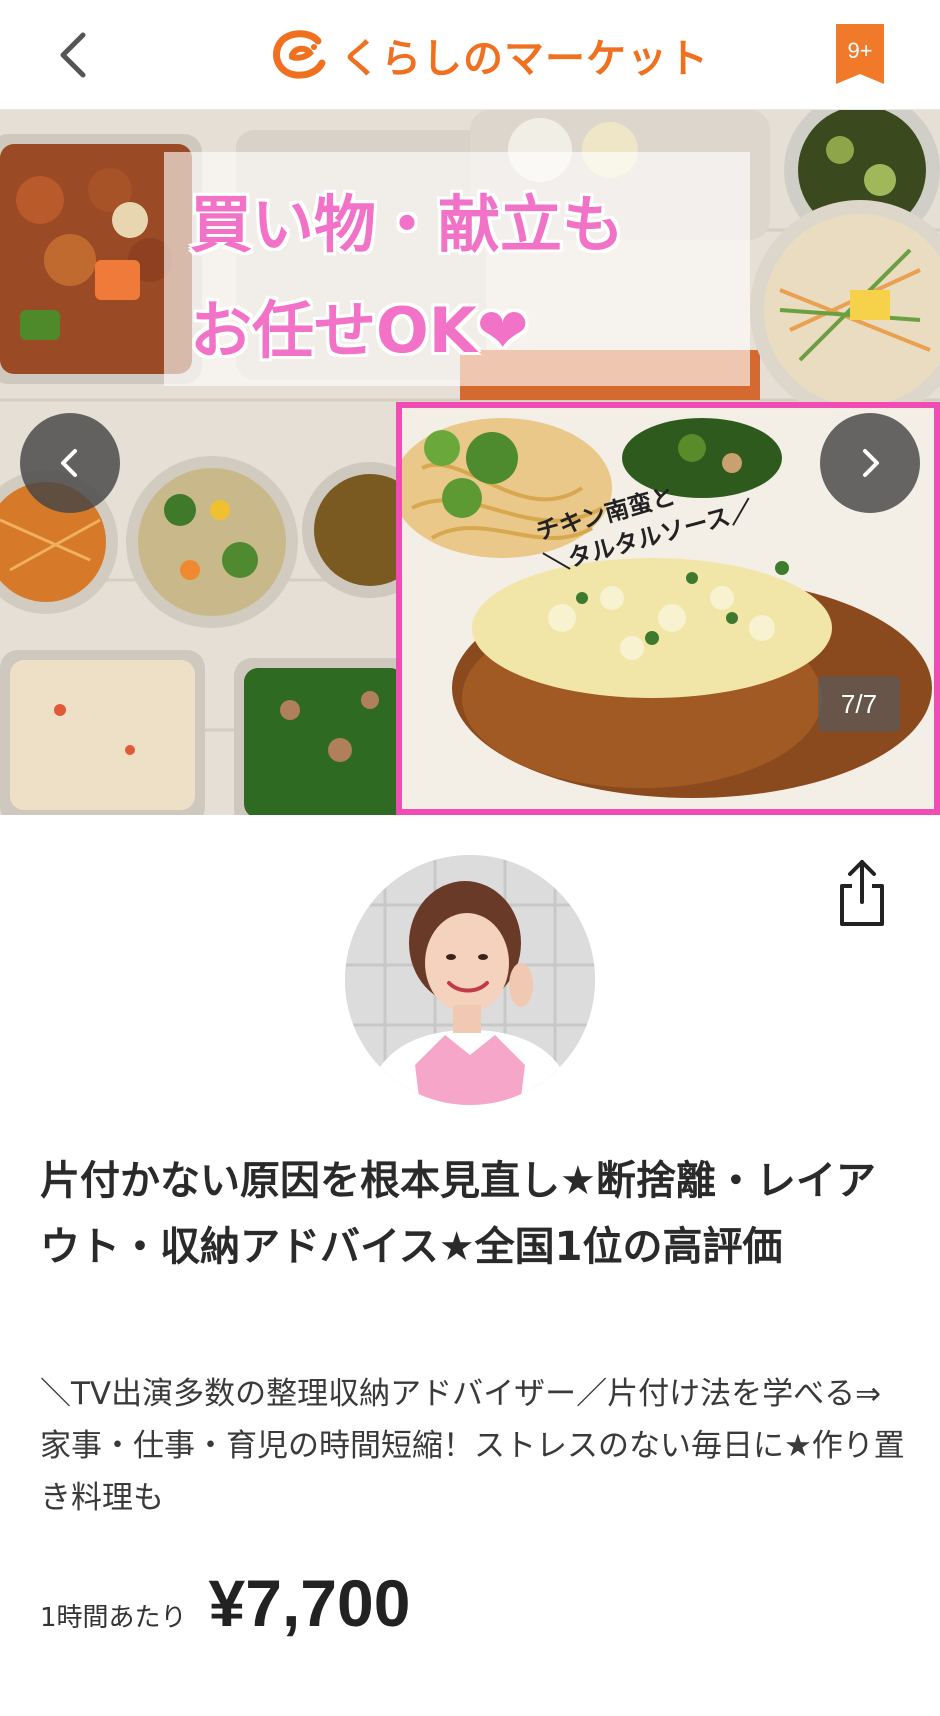  Describe the element at coordinates (457, 269) in the screenshot. I see `promo-banner: 買い物・献立も お任せOK❤` at that location.